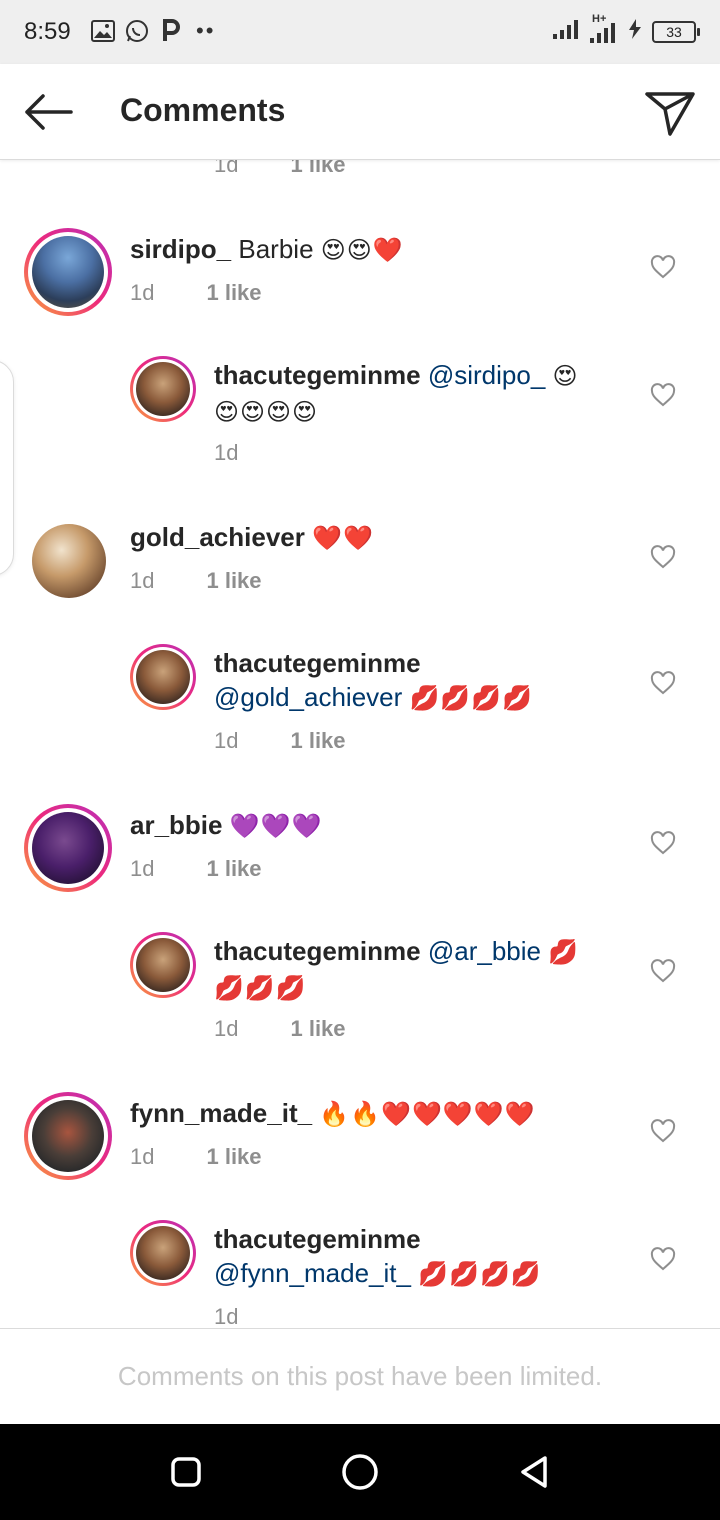  What do you see at coordinates (414, 1257) in the screenshot?
I see `comment-text: thacutegeminme @fynn_made_it_ 💋💋💋💋` at bounding box center [414, 1257].